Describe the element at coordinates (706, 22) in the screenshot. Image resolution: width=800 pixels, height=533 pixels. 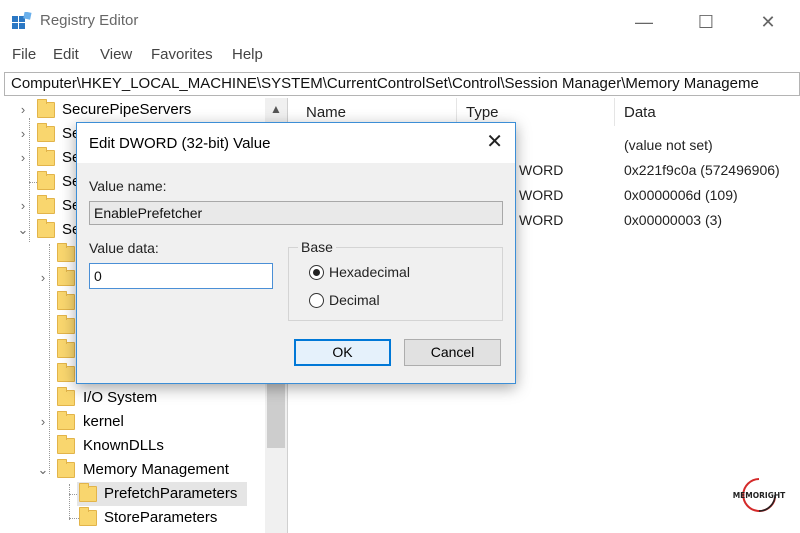
I see `maximize-icon: ☐` at that location.